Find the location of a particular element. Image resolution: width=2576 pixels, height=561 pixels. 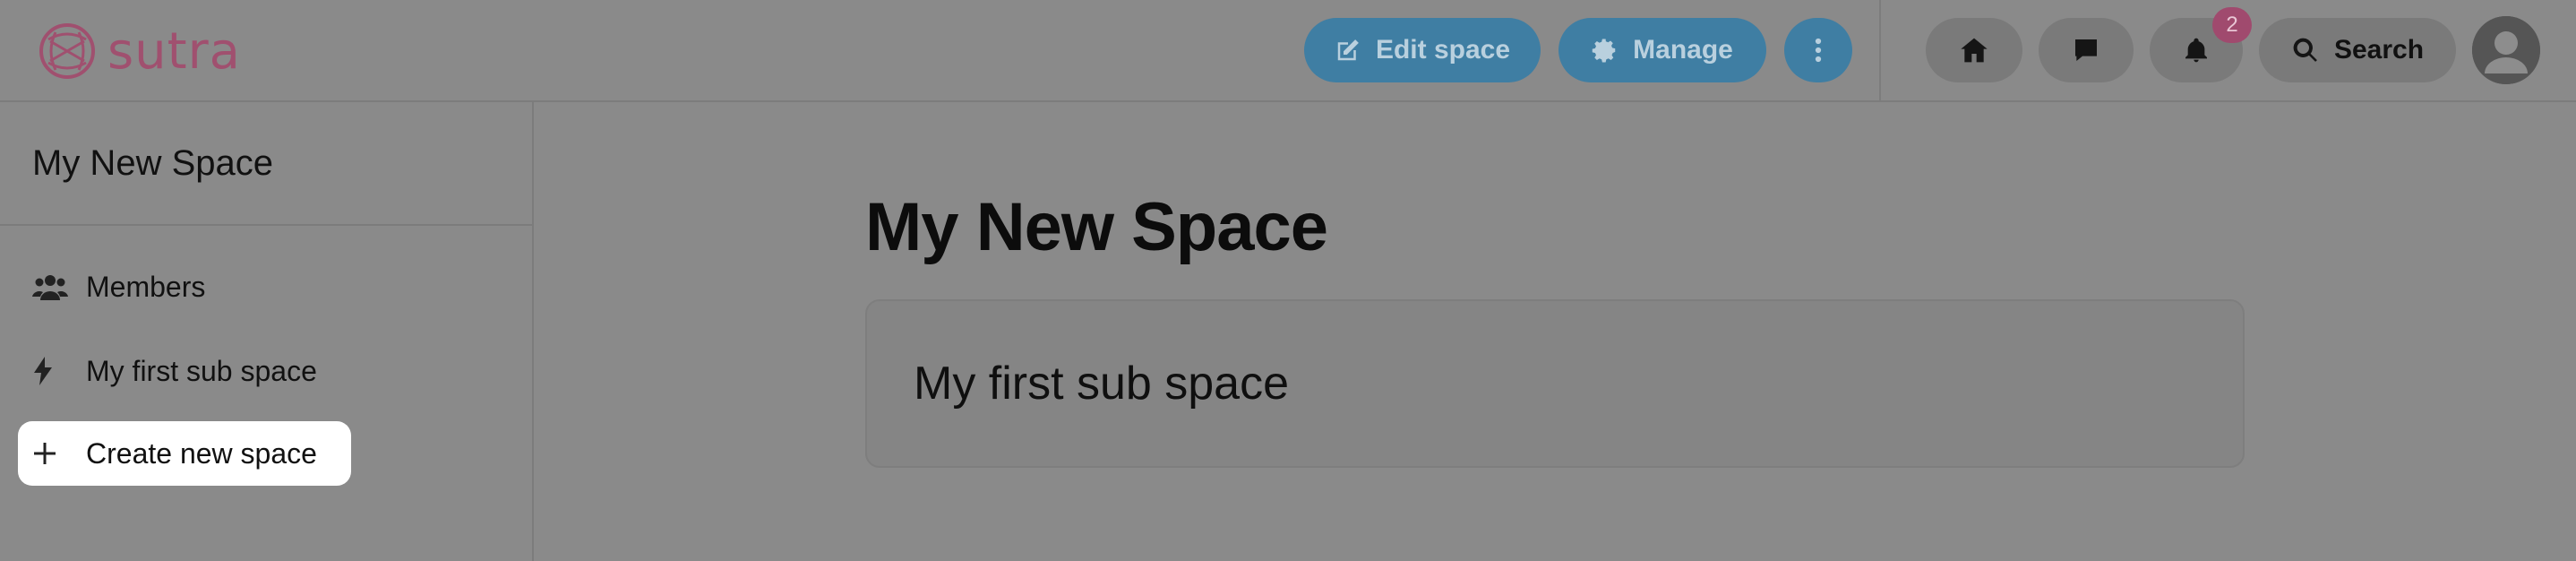

sub-space-card-title: My first sub space is located at coordinates (1102, 384).